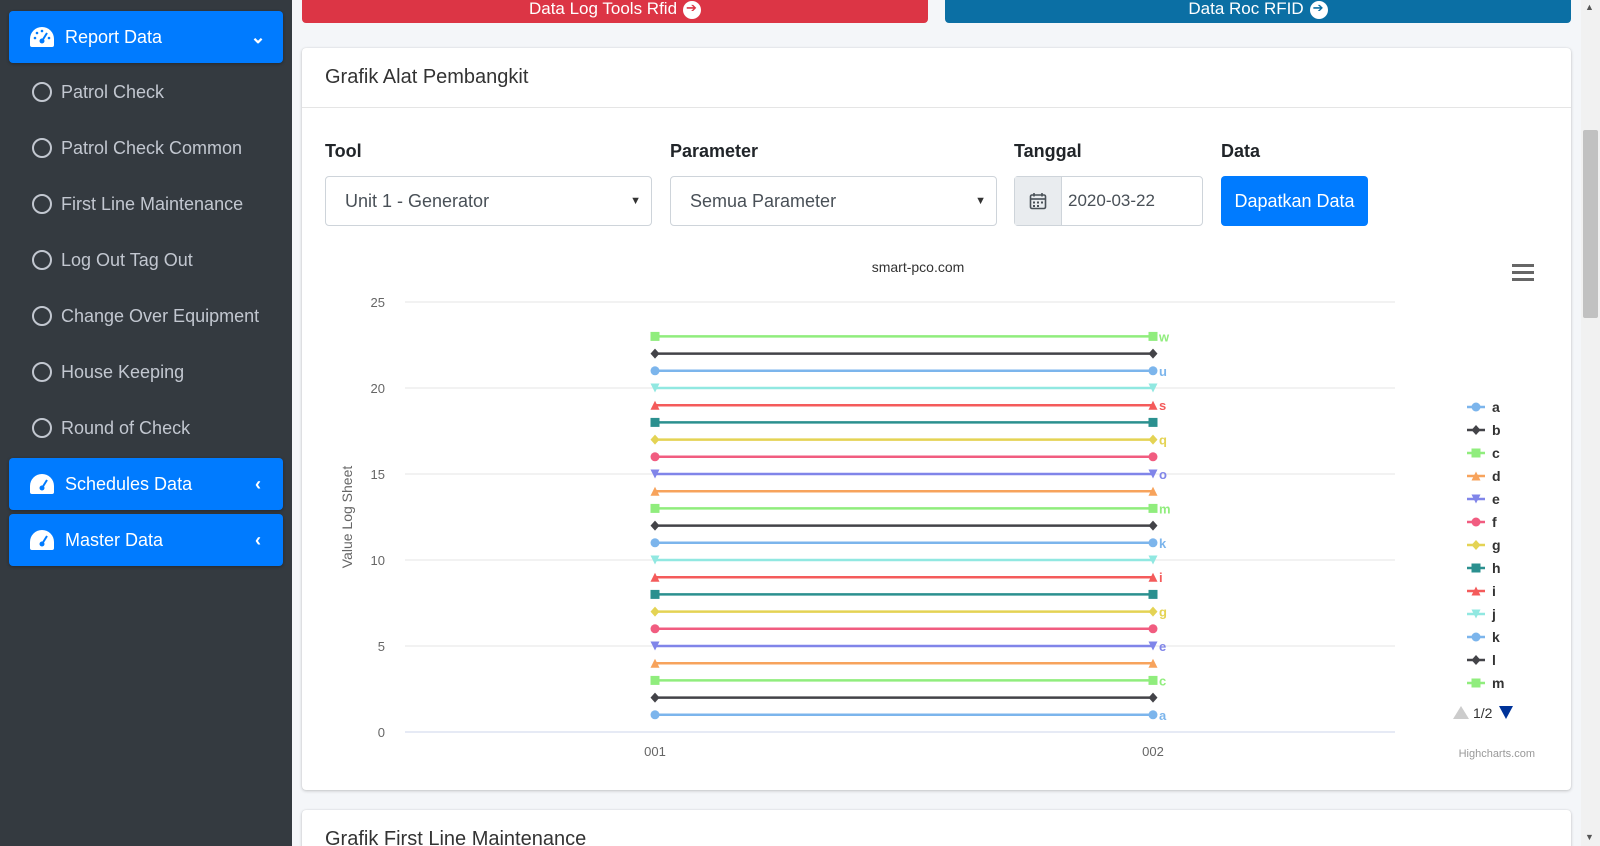 The image size is (1600, 846). What do you see at coordinates (1496, 637) in the screenshot?
I see `legend-item-label: k` at bounding box center [1496, 637].